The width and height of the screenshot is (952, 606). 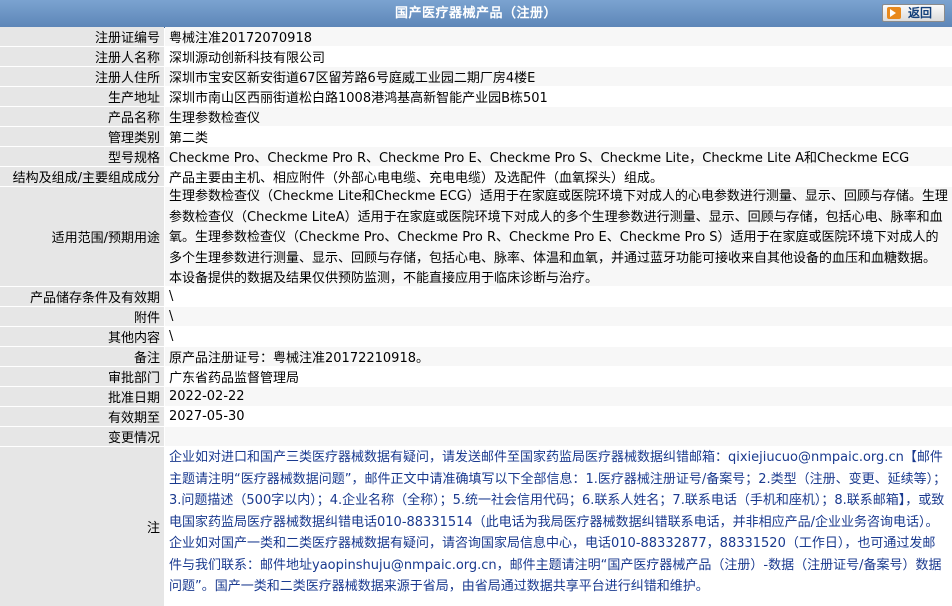 What do you see at coordinates (82, 56) in the screenshot?
I see `field-label: 注册人名称` at bounding box center [82, 56].